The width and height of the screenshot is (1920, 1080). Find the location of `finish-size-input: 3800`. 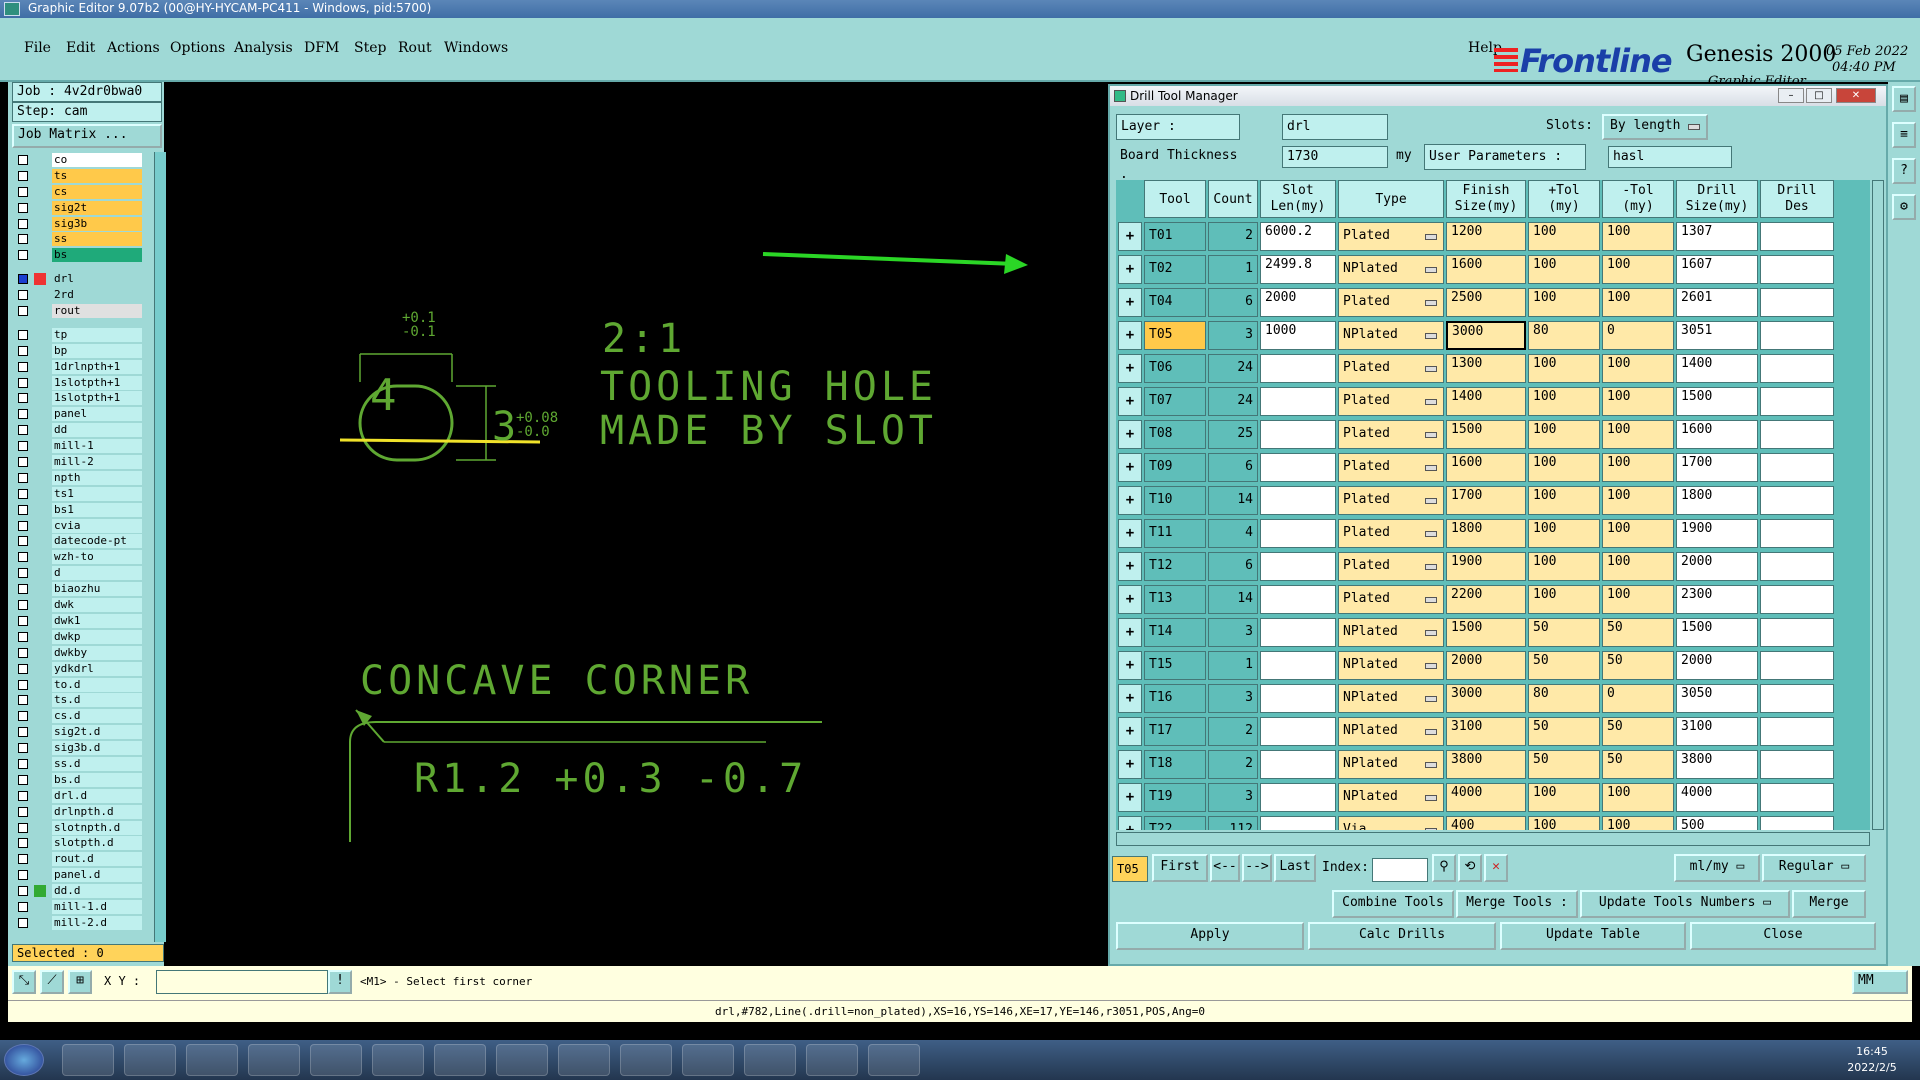

finish-size-input: 3800 is located at coordinates (1486, 764).